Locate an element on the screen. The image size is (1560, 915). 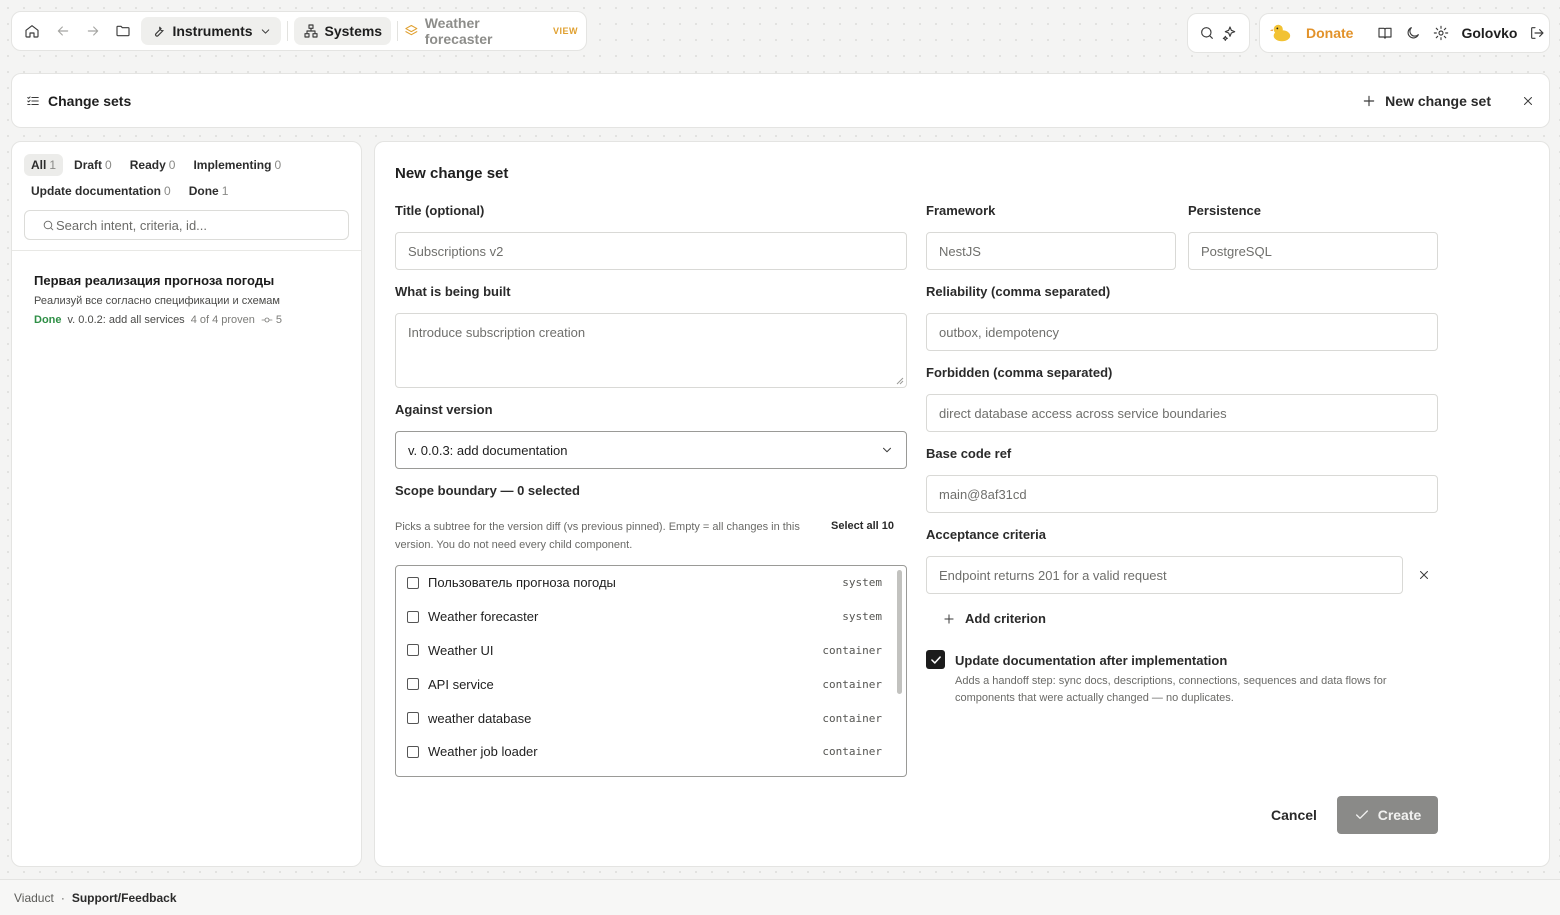
book-icon is located at coordinates (1385, 33).